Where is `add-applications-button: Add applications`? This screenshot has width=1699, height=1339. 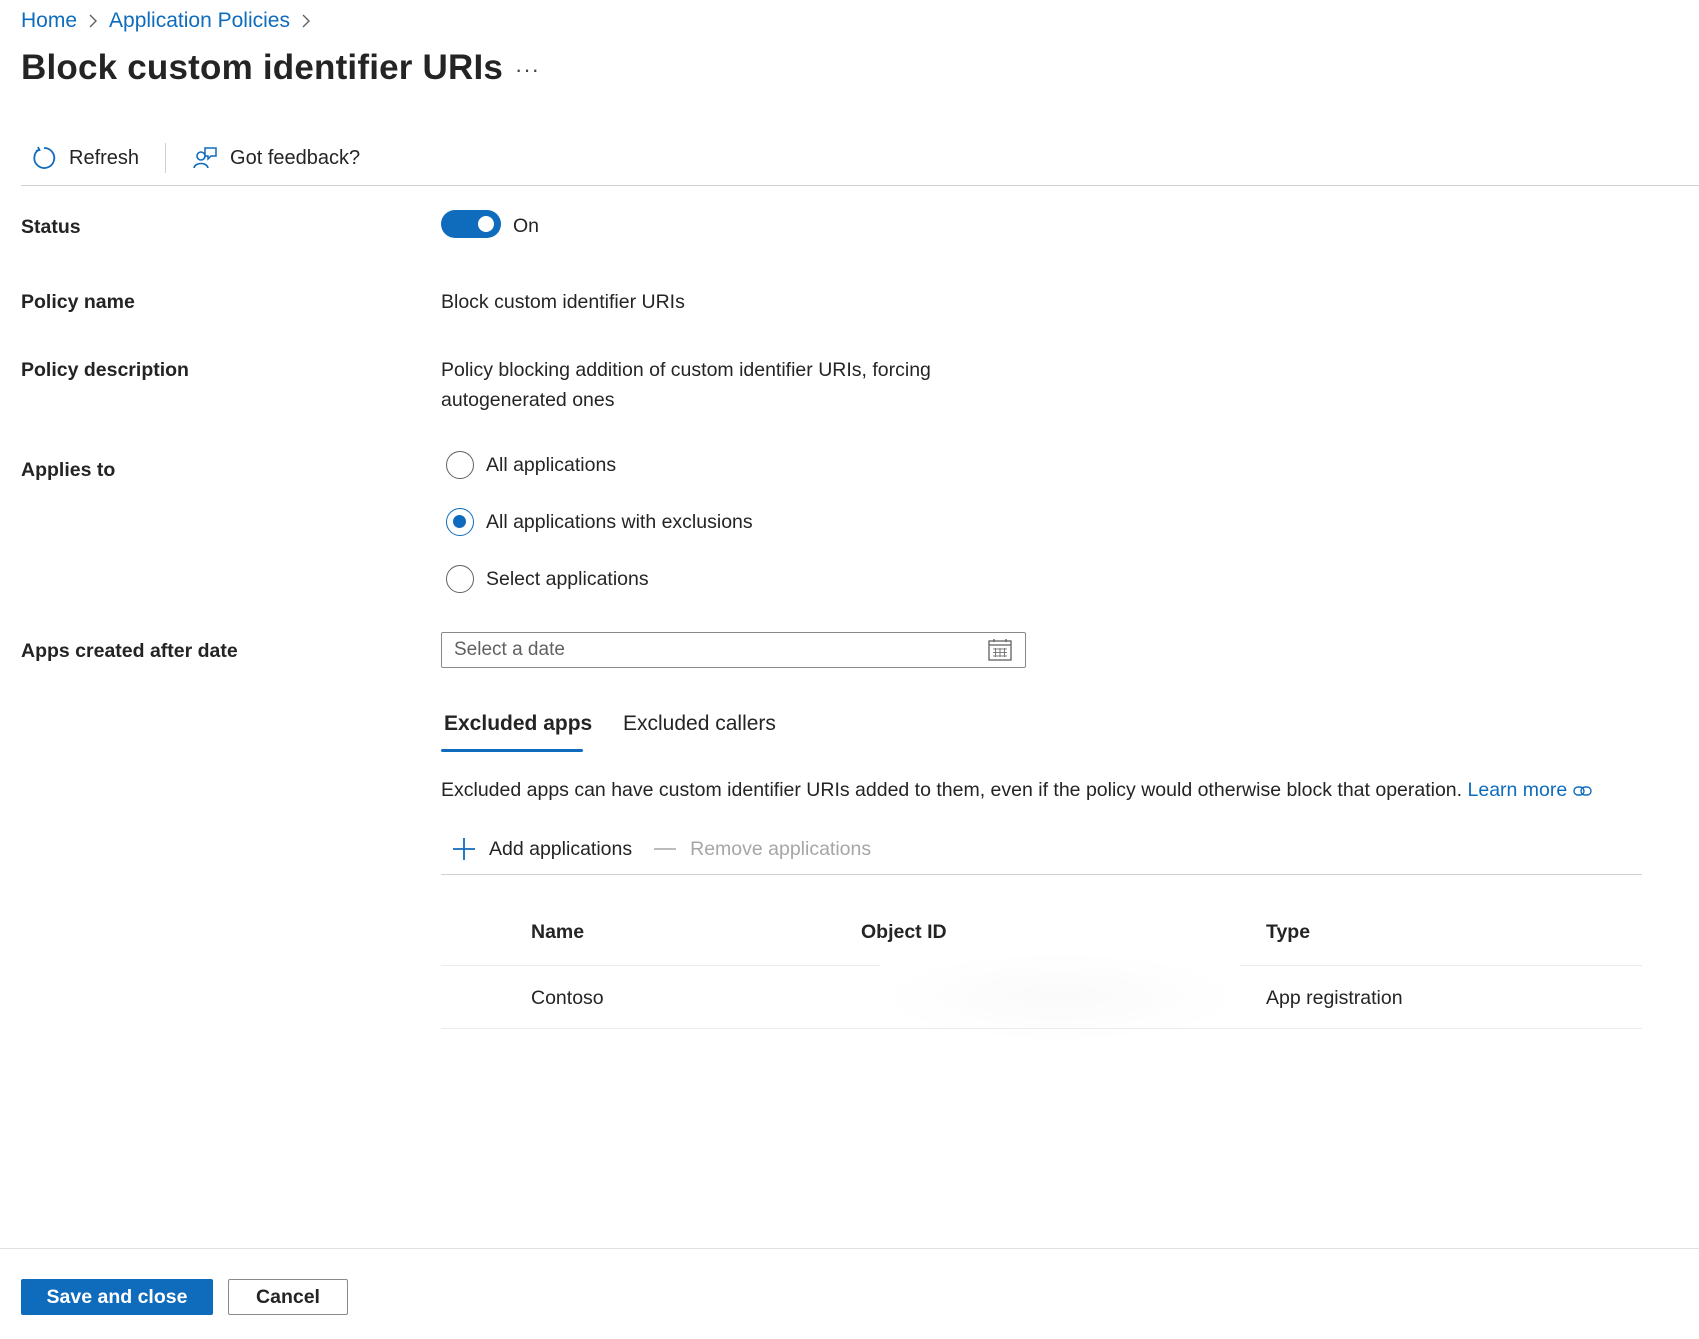 add-applications-button: Add applications is located at coordinates (541, 849).